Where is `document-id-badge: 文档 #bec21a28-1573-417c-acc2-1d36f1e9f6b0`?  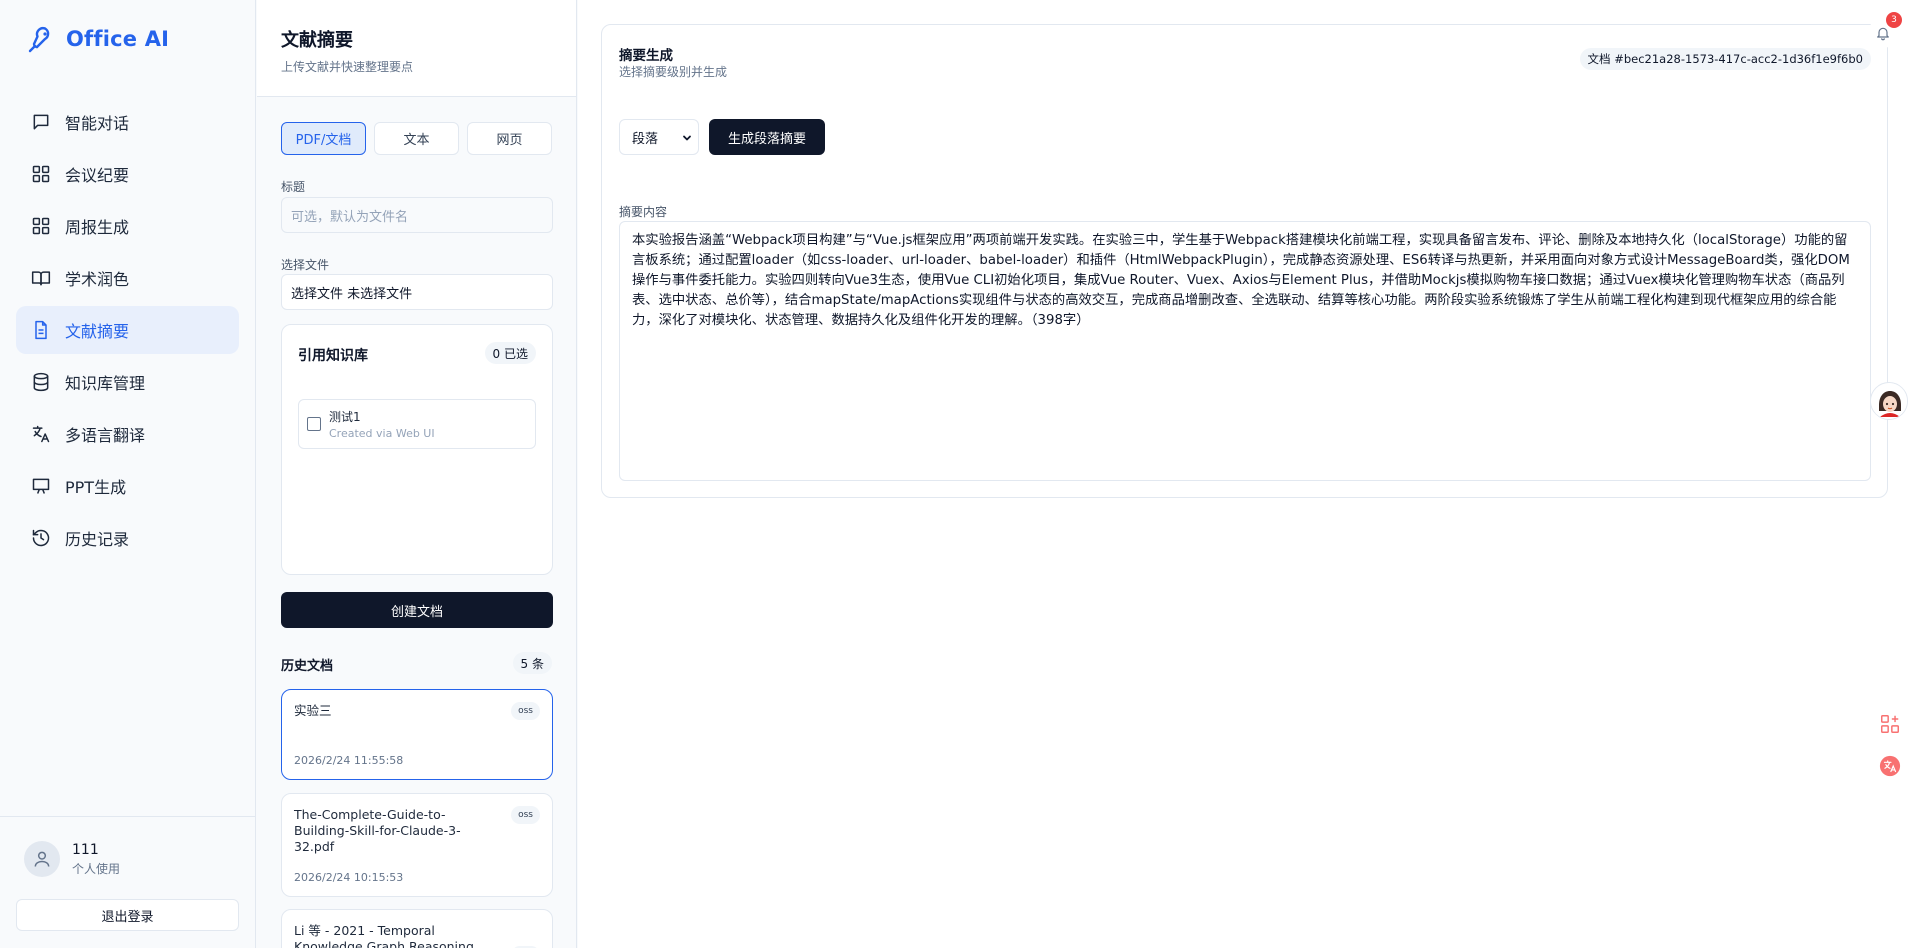 document-id-badge: 文档 #bec21a28-1573-417c-acc2-1d36f1e9f6b0 is located at coordinates (1725, 59).